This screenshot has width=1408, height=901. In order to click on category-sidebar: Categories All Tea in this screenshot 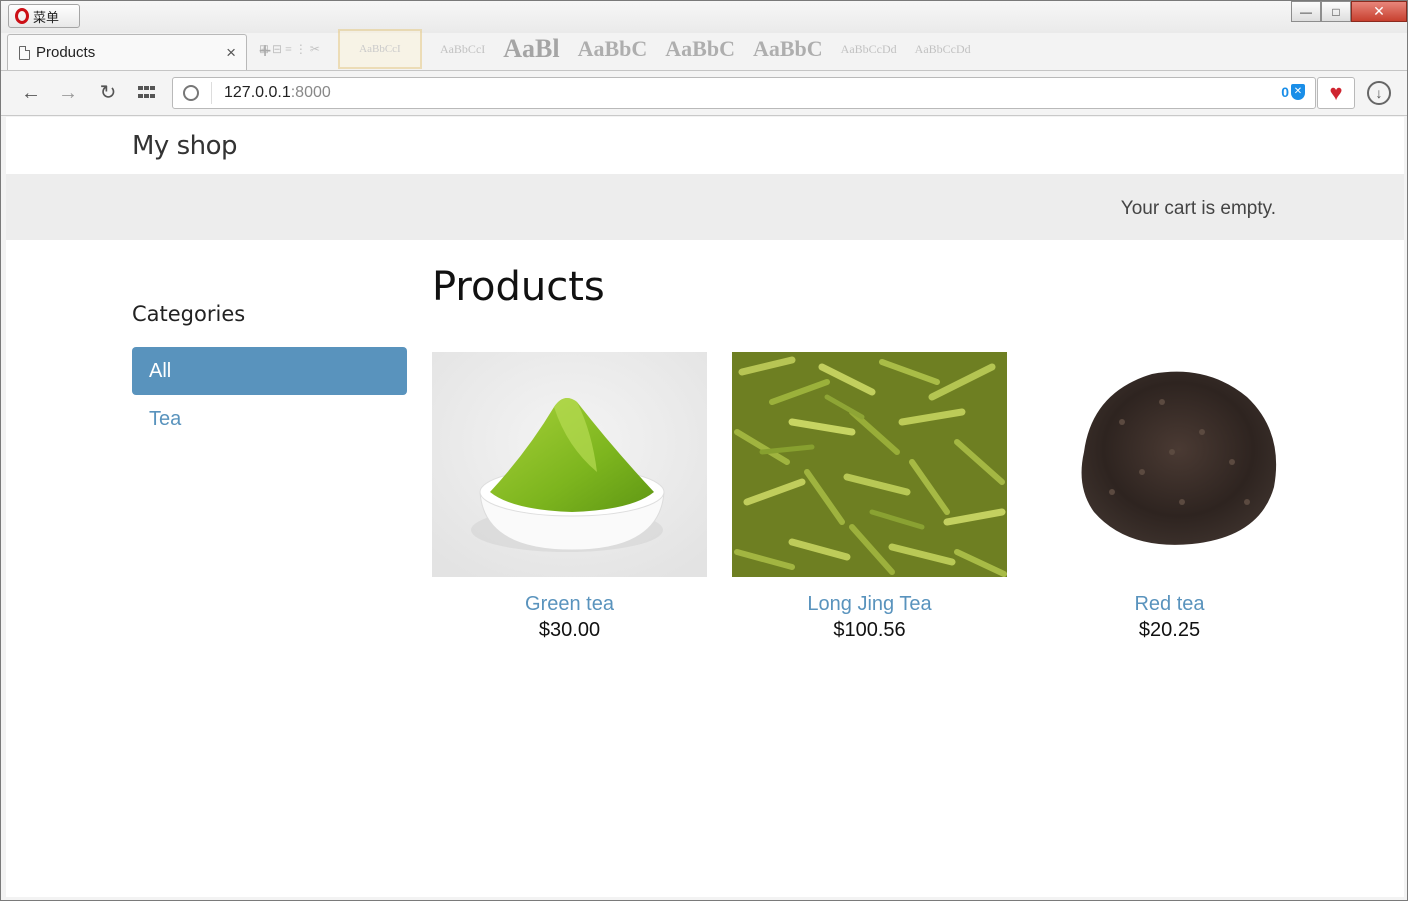, I will do `click(269, 370)`.